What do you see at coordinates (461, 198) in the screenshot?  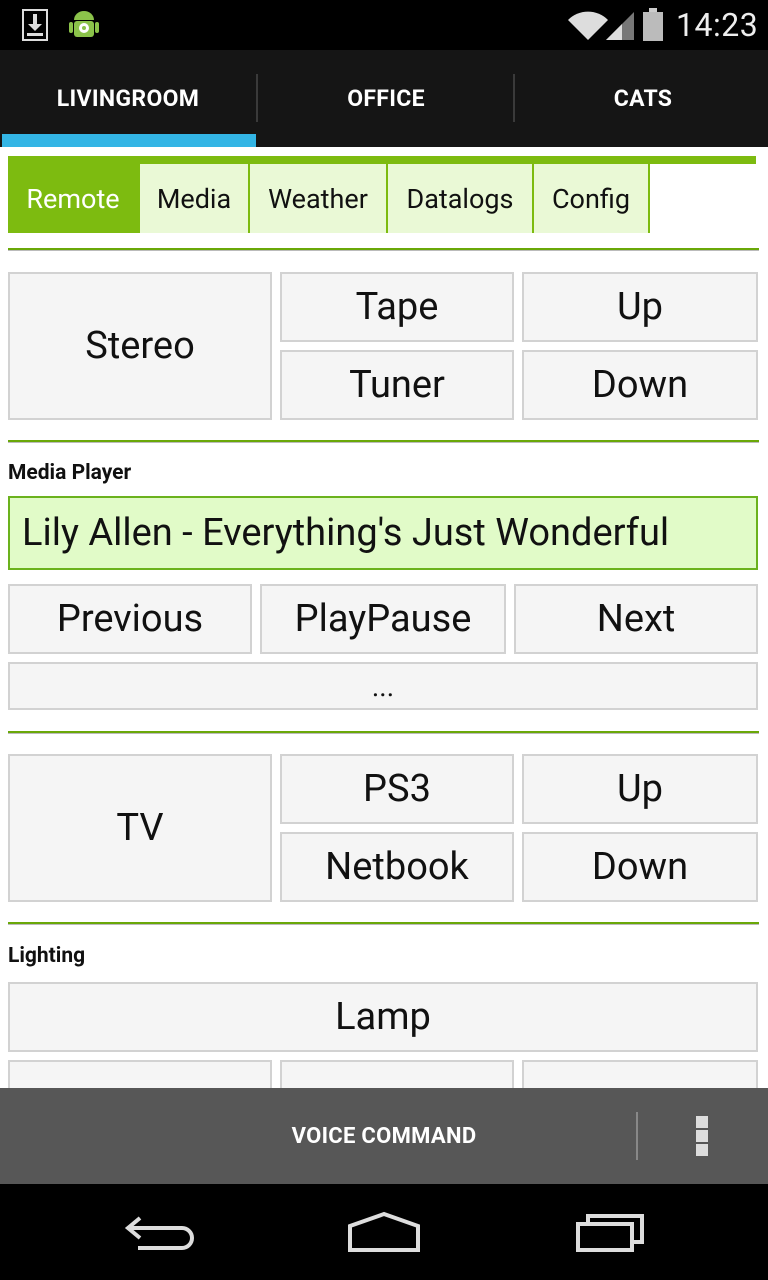 I see `subtab-datalogs: Datalogs` at bounding box center [461, 198].